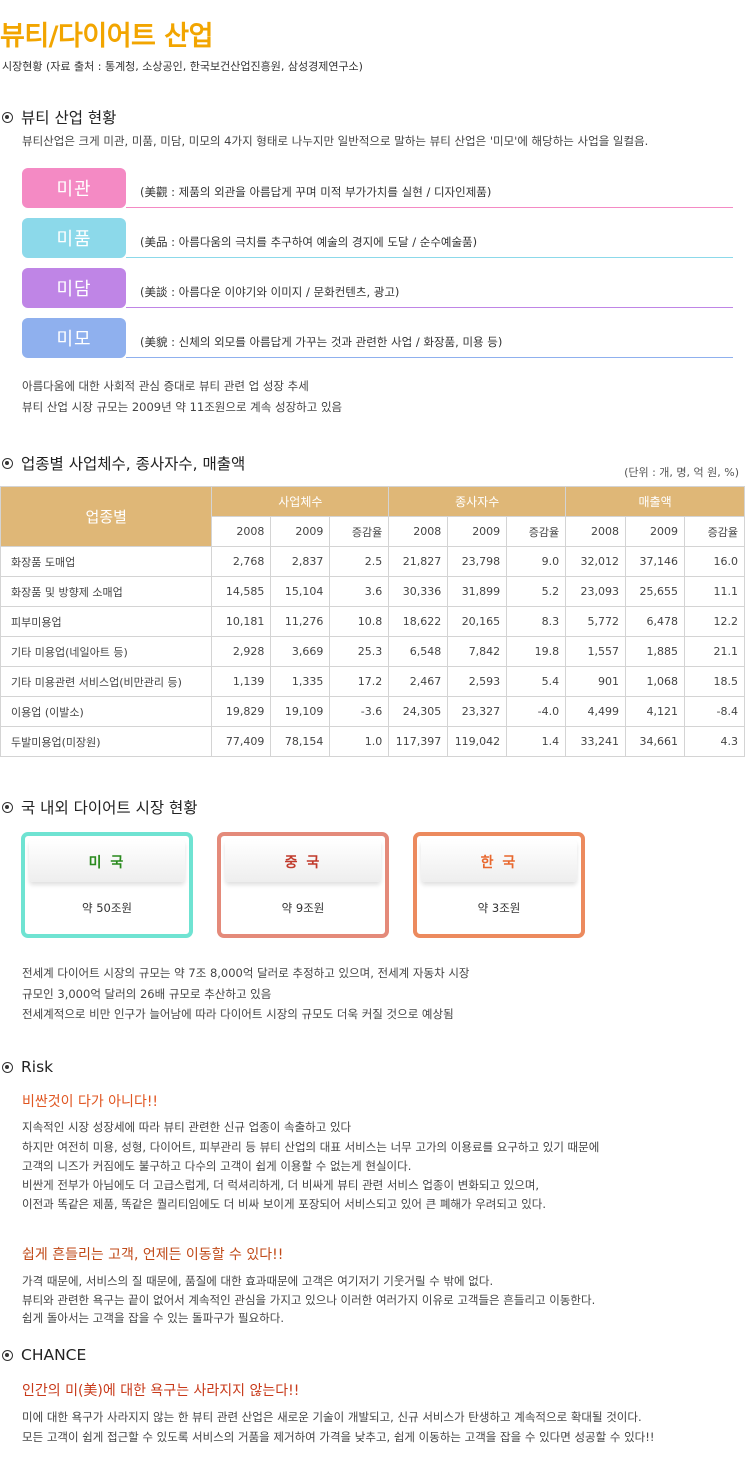 The width and height of the screenshot is (745, 1460). I want to click on table-cell: 1.0, so click(359, 741).